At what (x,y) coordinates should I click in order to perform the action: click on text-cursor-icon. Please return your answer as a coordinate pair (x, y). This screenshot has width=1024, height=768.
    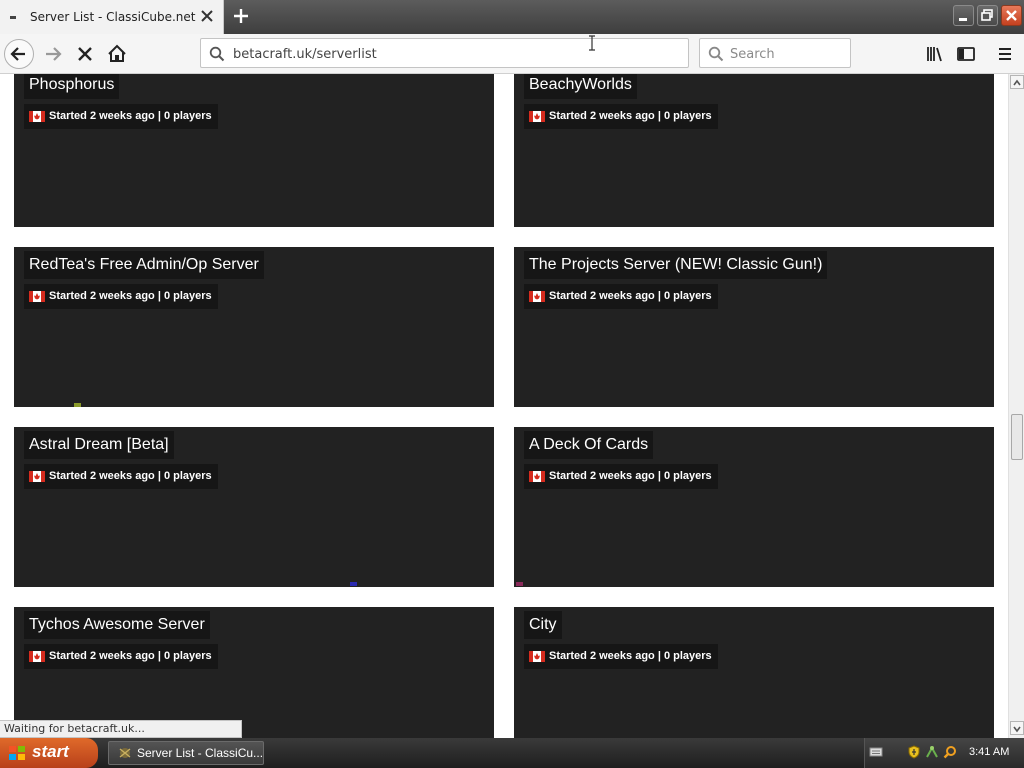
    Looking at the image, I should click on (592, 43).